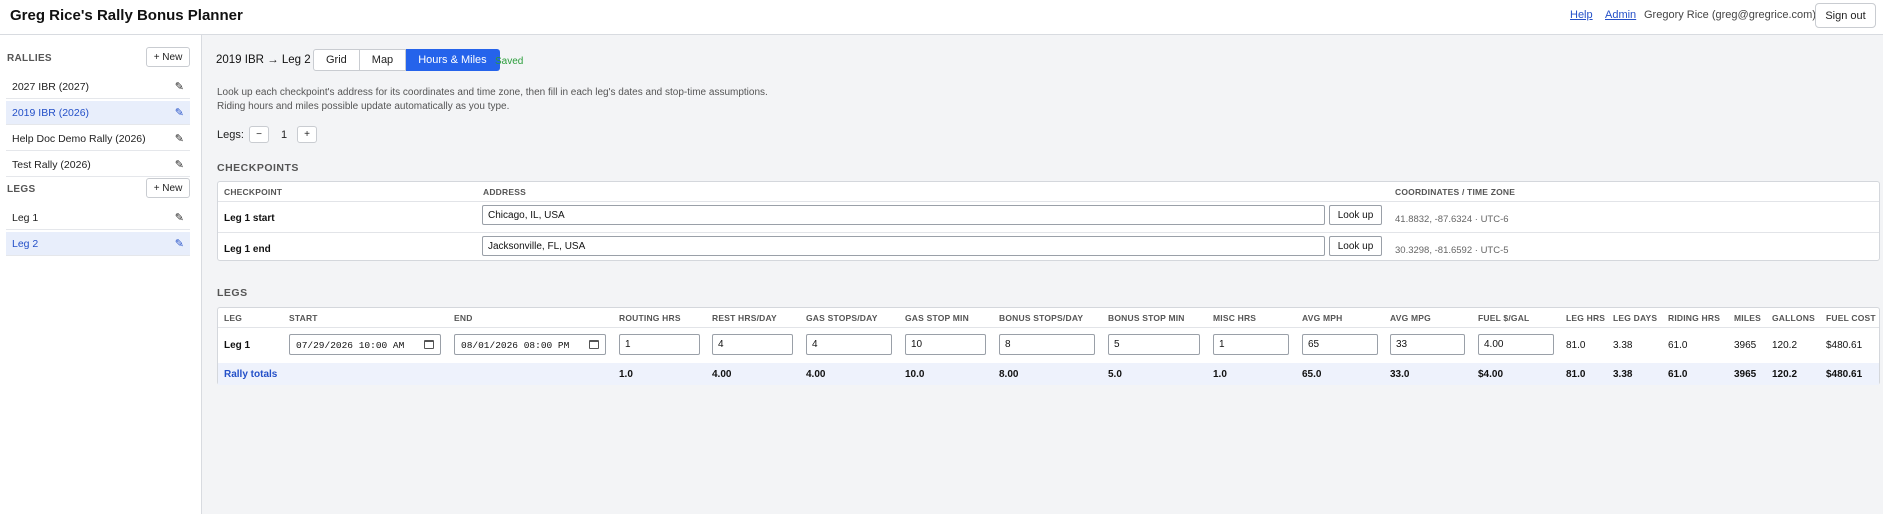 The image size is (1883, 514). I want to click on sign-out-button: Sign out, so click(1845, 15).